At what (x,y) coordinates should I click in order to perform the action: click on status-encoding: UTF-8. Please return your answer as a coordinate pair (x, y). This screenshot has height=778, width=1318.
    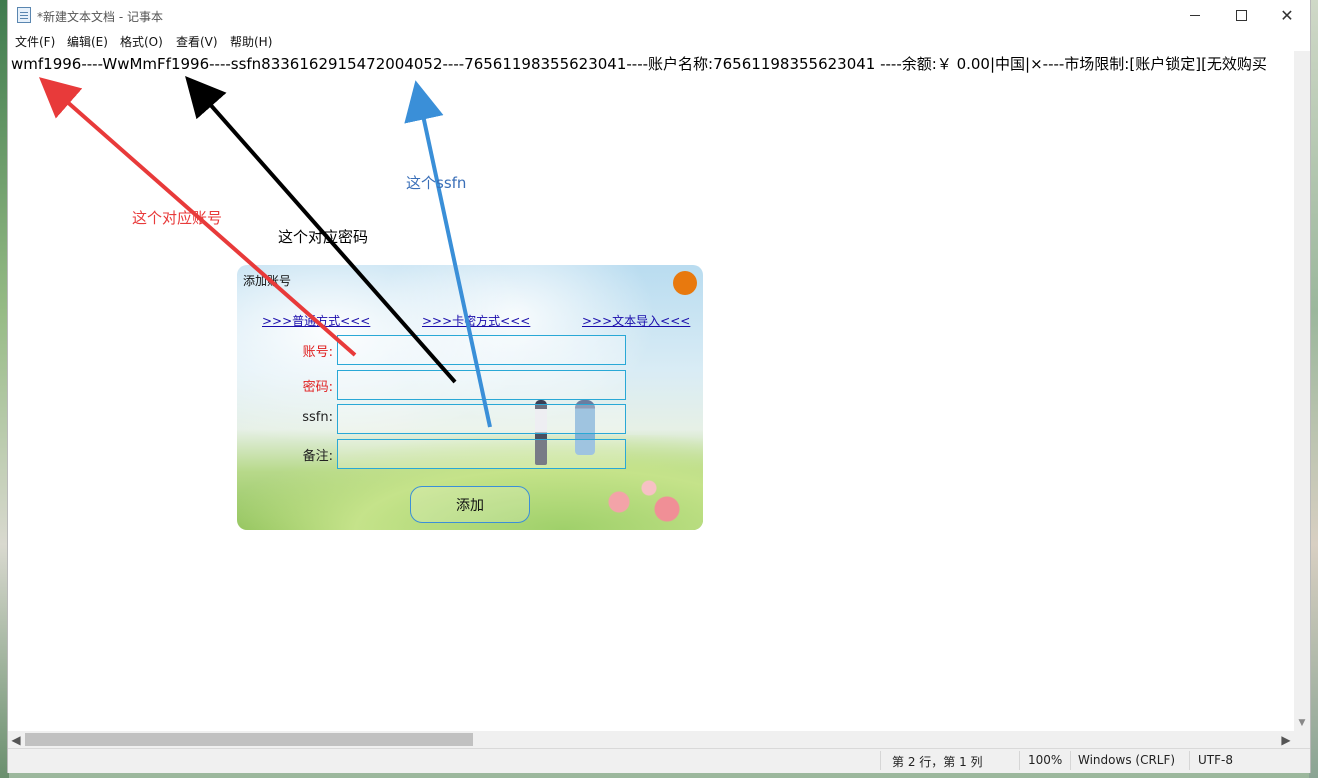
    Looking at the image, I should click on (1215, 760).